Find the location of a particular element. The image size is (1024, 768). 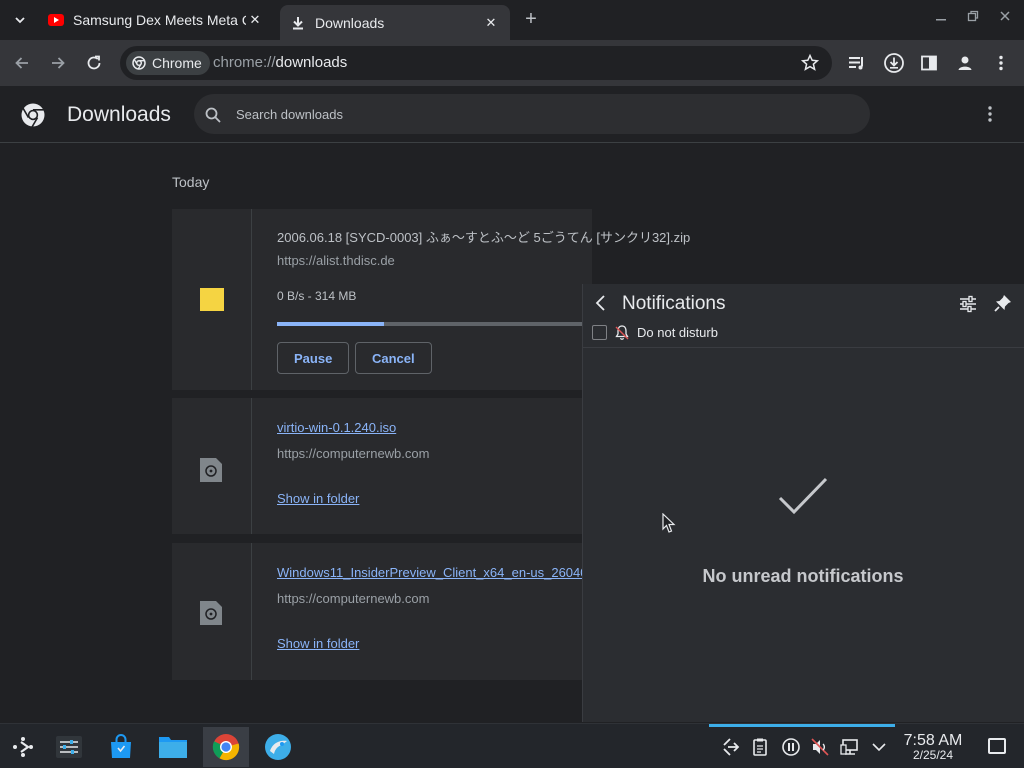

side-panel-button is located at coordinates (929, 63).